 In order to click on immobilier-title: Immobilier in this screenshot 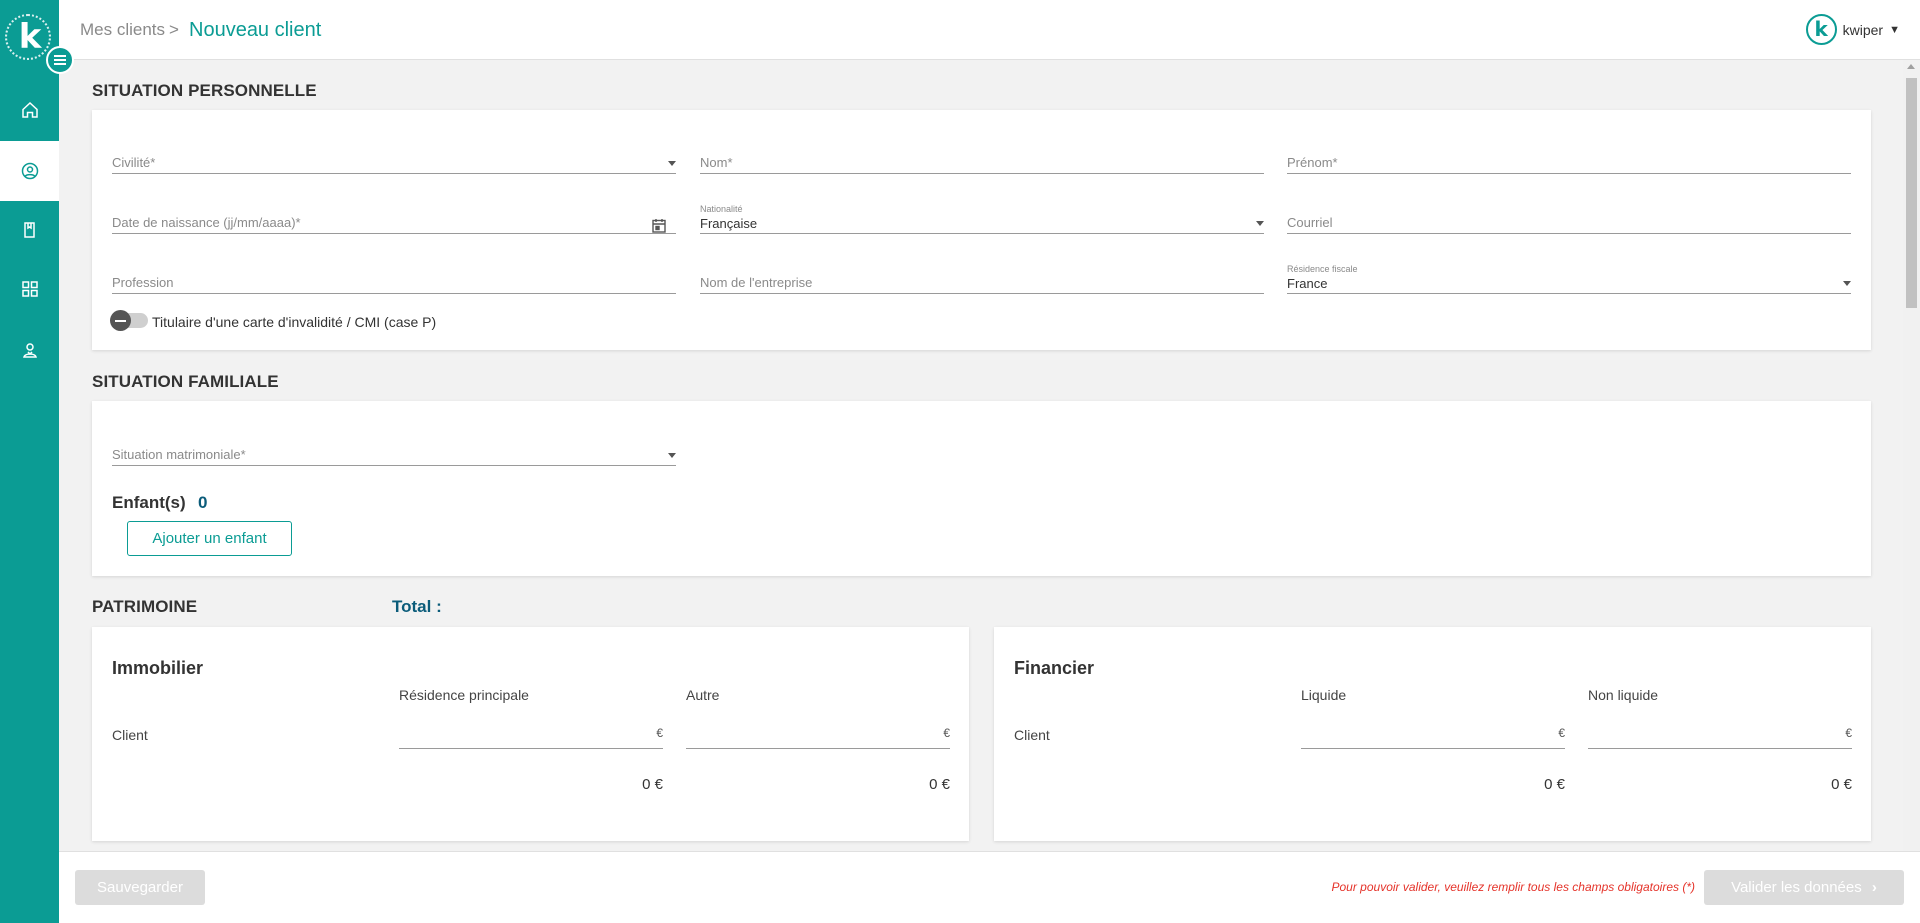, I will do `click(158, 668)`.